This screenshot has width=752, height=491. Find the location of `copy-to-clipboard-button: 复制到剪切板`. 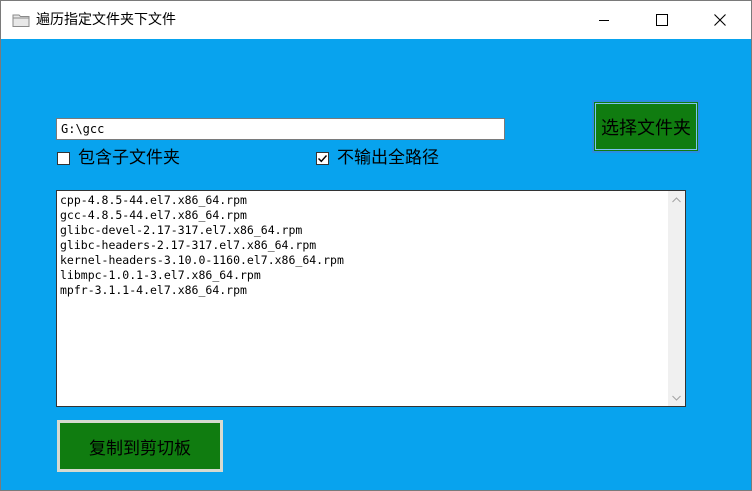

copy-to-clipboard-button: 复制到剪切板 is located at coordinates (140, 446).